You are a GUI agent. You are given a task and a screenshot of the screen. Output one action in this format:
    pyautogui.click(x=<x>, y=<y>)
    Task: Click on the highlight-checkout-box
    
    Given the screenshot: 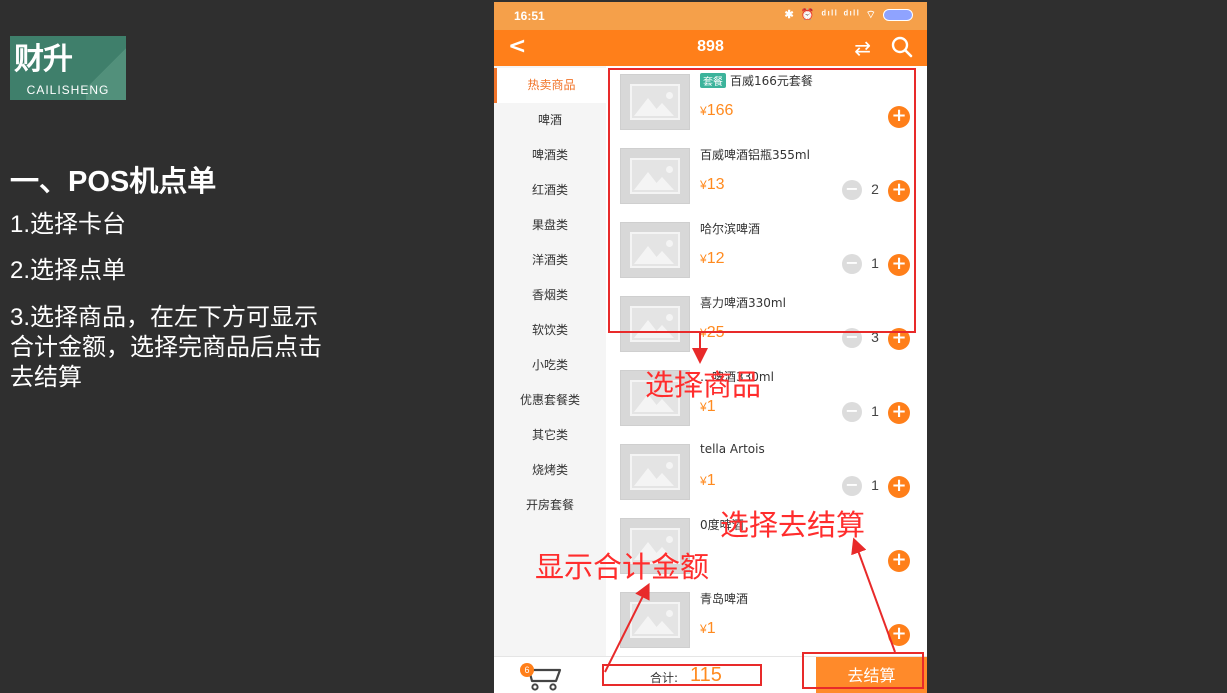 What is the action you would take?
    pyautogui.click(x=863, y=670)
    